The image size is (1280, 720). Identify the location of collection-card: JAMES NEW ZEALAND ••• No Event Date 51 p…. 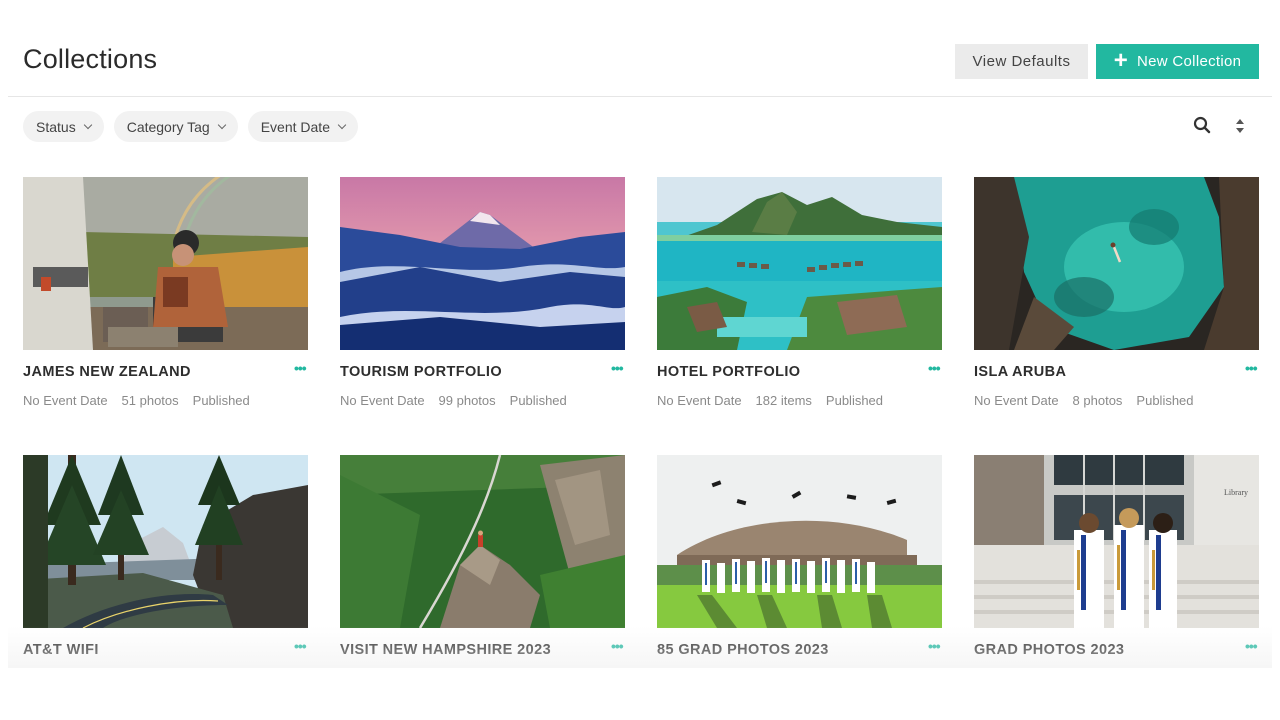
(165, 297).